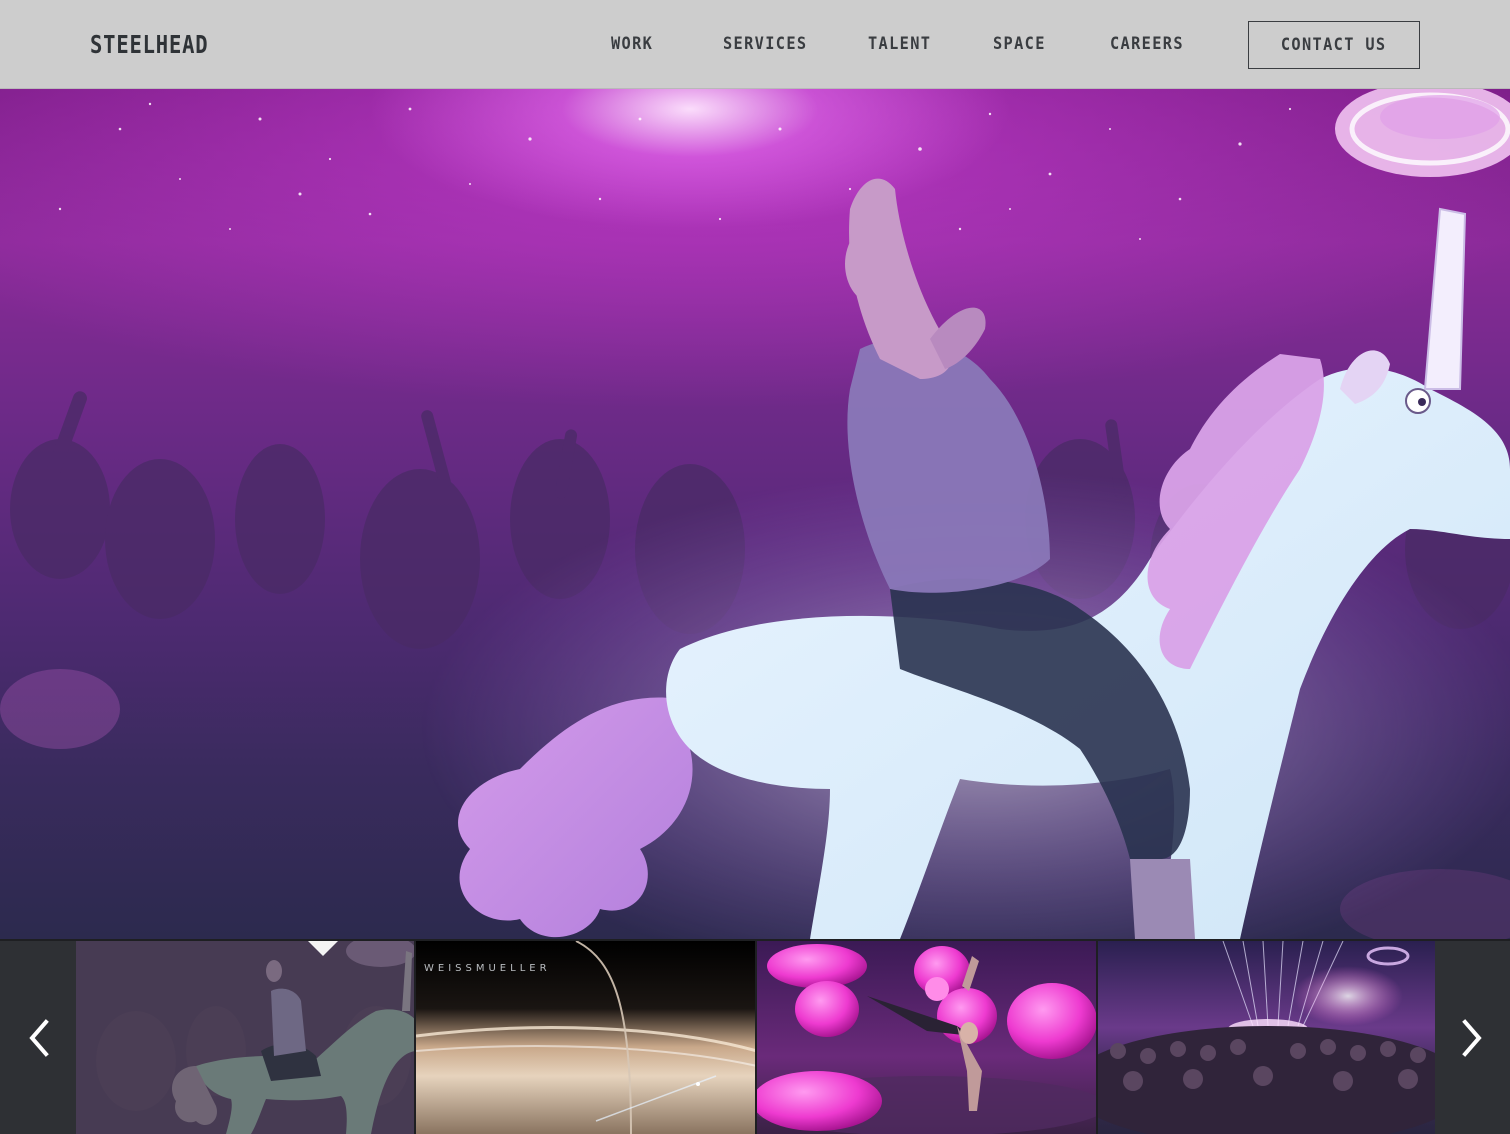 The image size is (1510, 1134). Describe the element at coordinates (675, 171) in the screenshot. I see `stars` at that location.